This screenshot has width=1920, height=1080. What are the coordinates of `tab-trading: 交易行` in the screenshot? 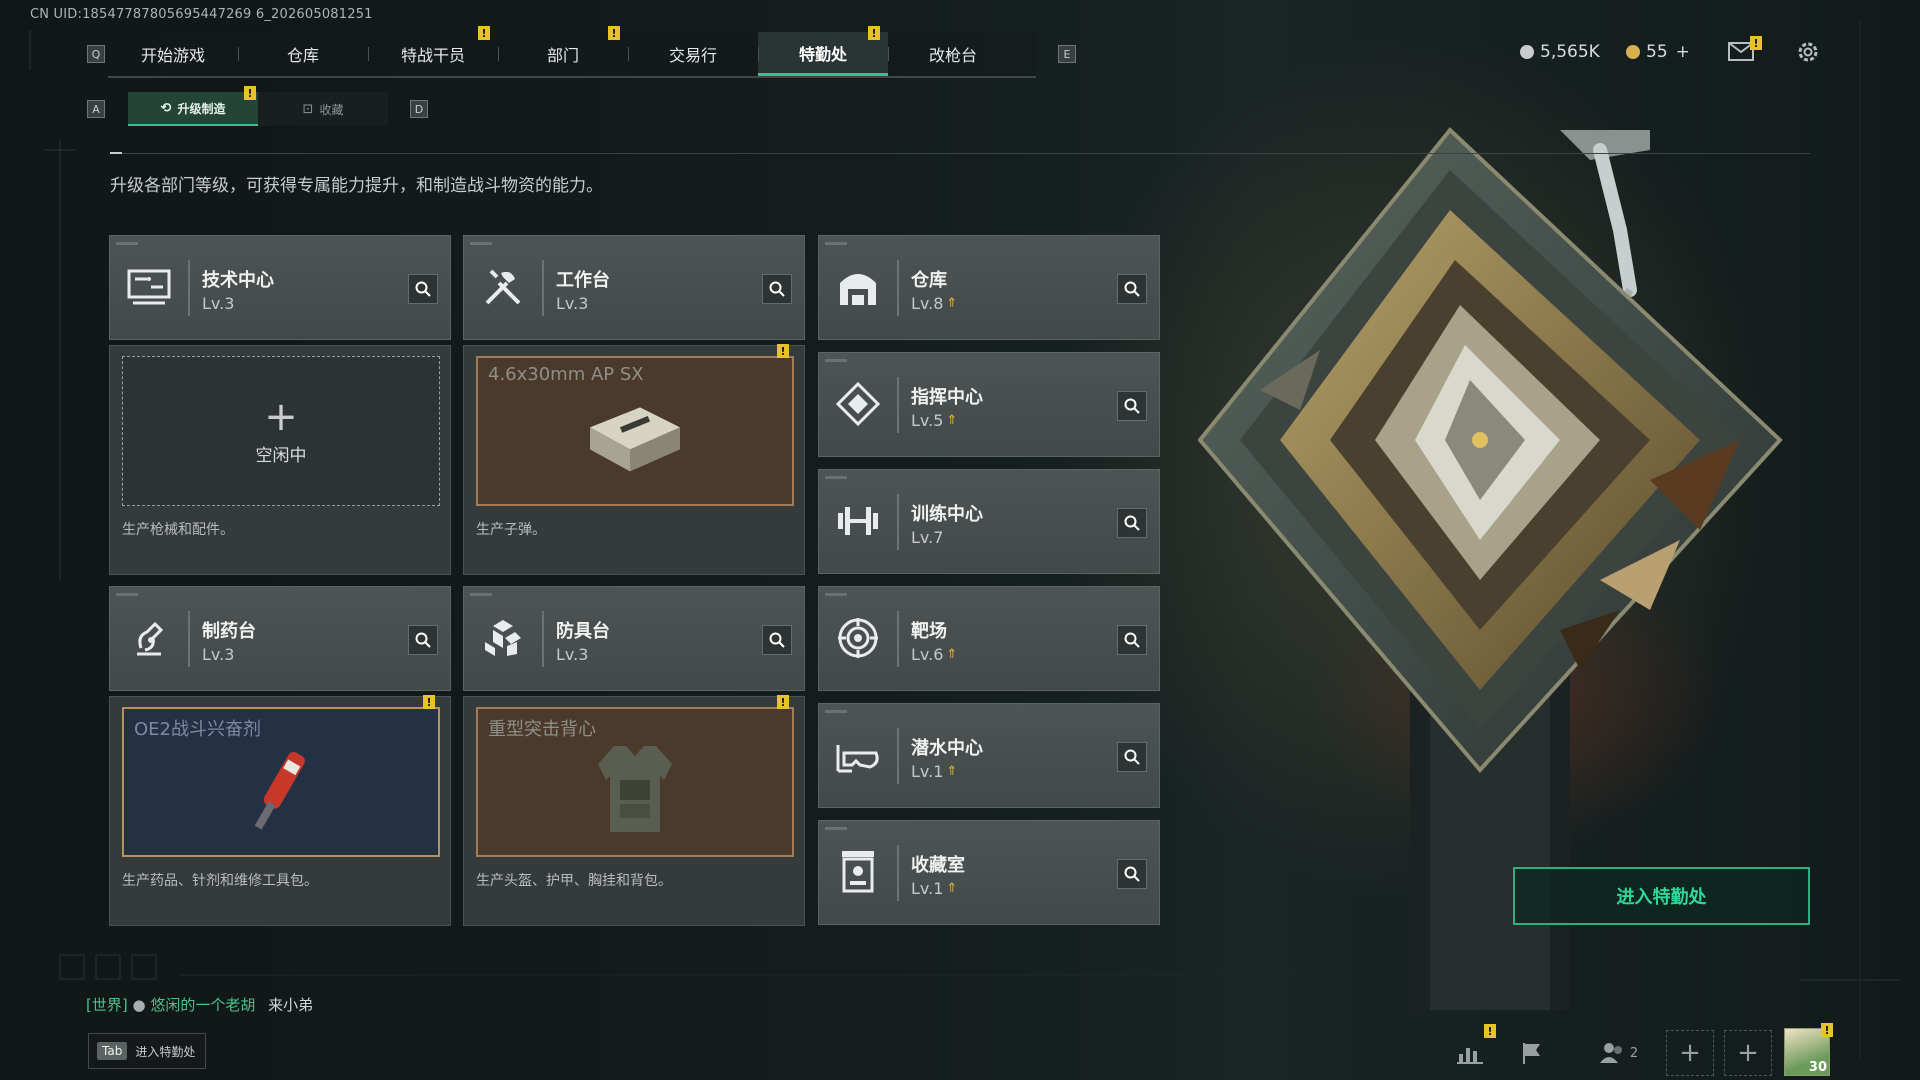 It's located at (693, 54).